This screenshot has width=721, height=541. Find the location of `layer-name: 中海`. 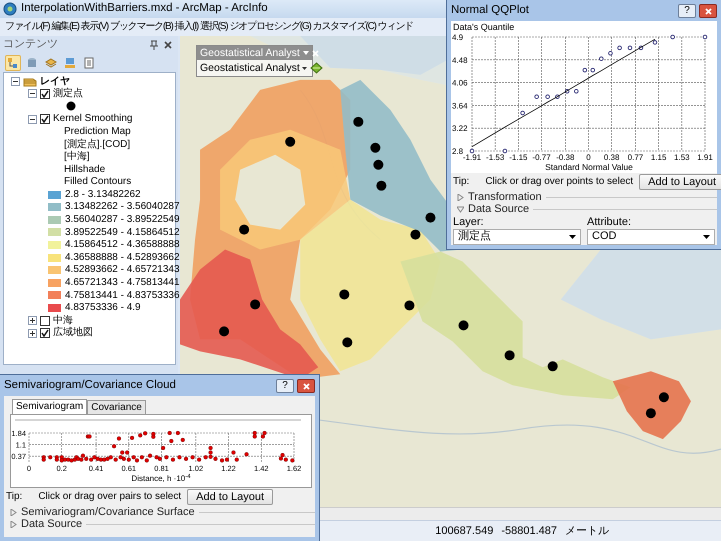

layer-name: 中海 is located at coordinates (63, 320).